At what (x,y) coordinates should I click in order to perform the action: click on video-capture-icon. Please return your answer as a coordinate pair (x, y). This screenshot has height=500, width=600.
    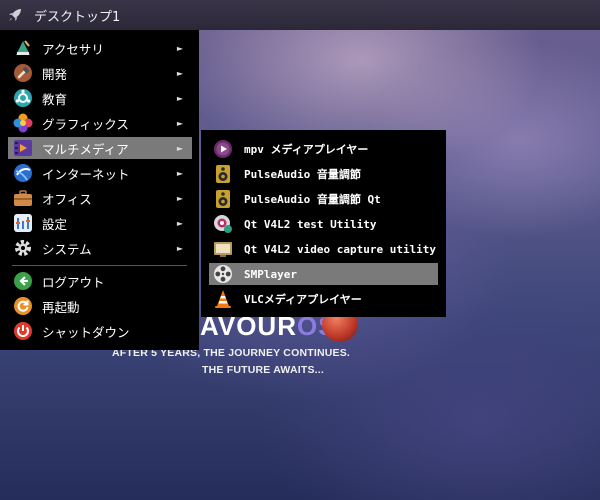
    Looking at the image, I should click on (223, 249).